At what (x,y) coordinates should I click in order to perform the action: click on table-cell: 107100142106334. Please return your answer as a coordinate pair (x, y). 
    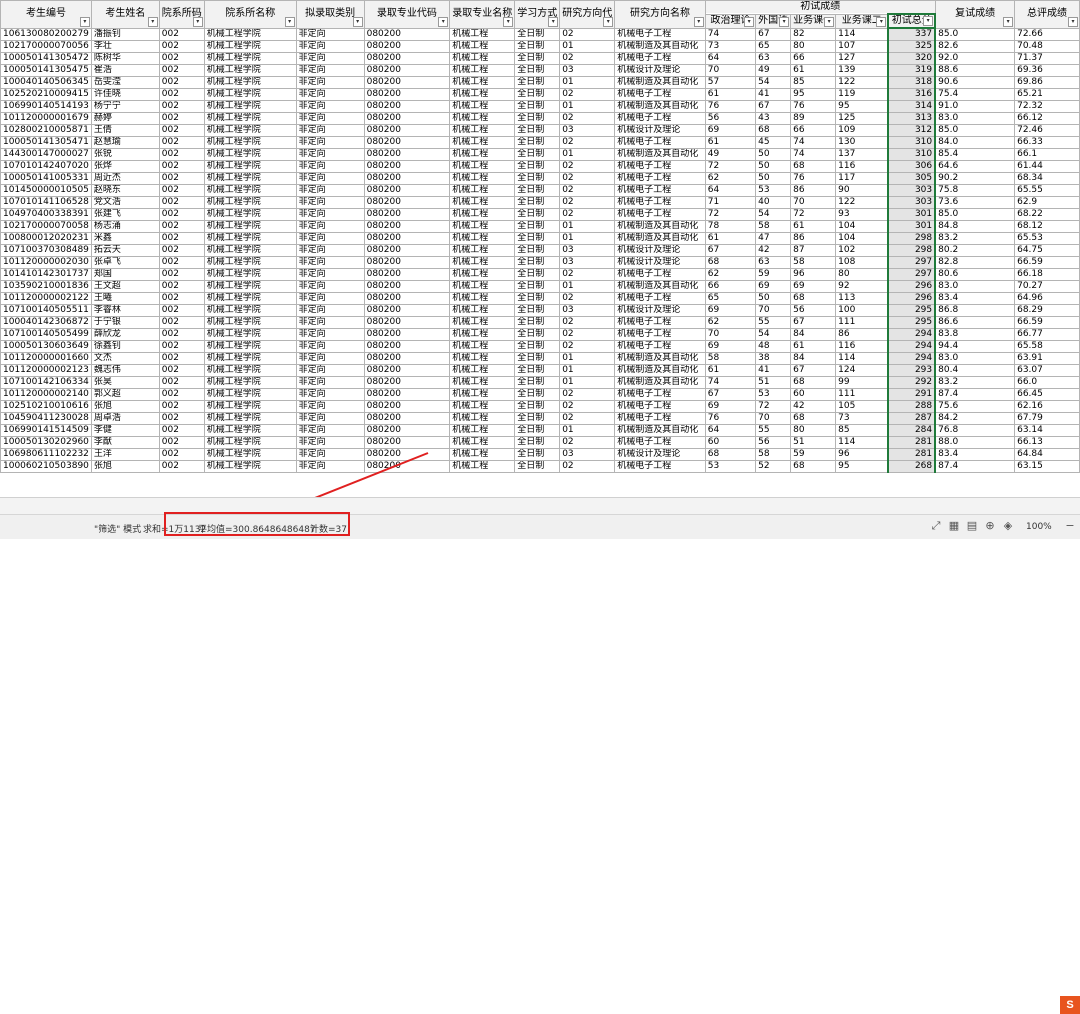
    Looking at the image, I should click on (46, 382).